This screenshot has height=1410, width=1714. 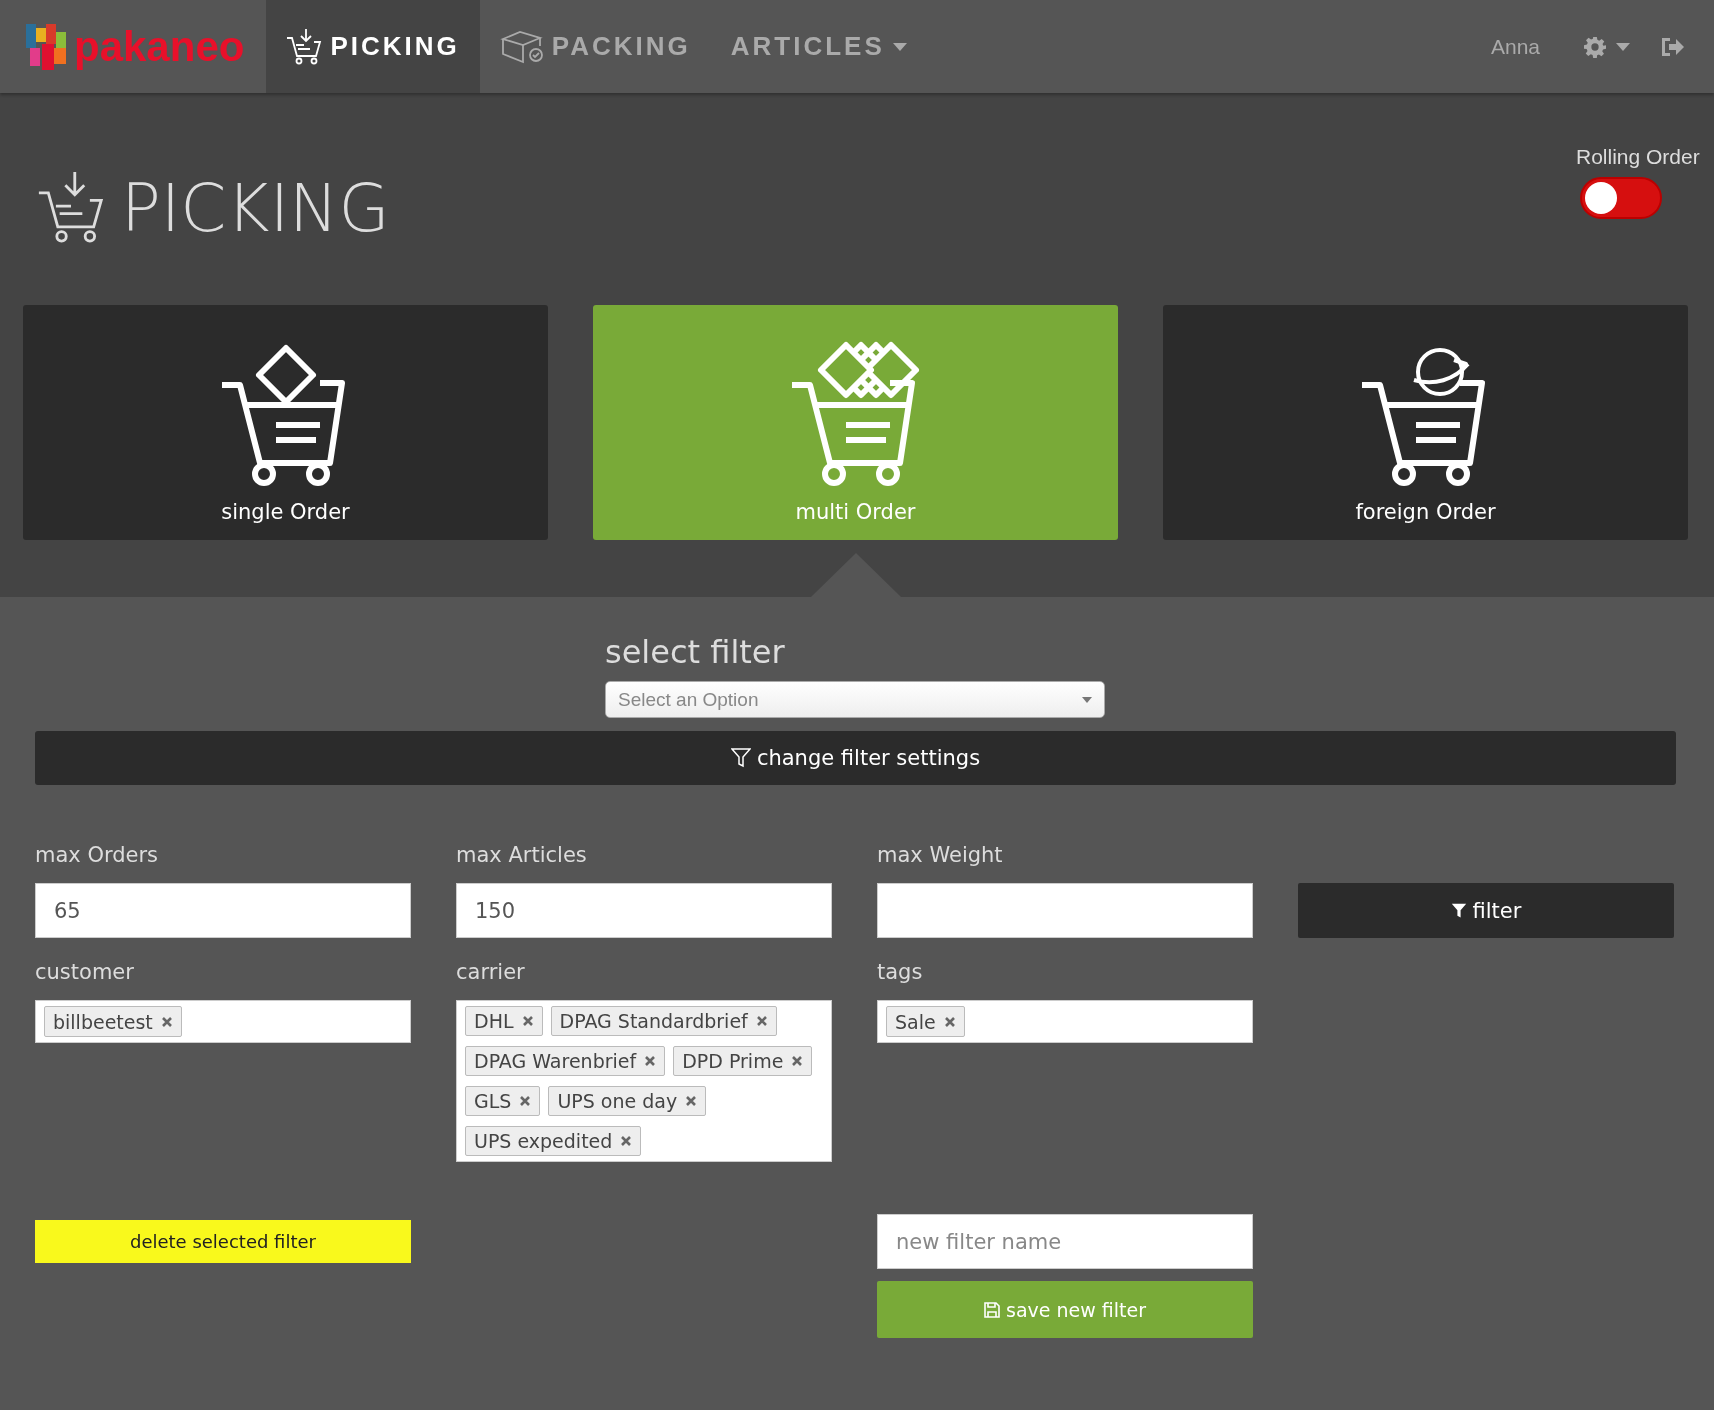 I want to click on tag-chip: DPD Prime, so click(x=743, y=1061).